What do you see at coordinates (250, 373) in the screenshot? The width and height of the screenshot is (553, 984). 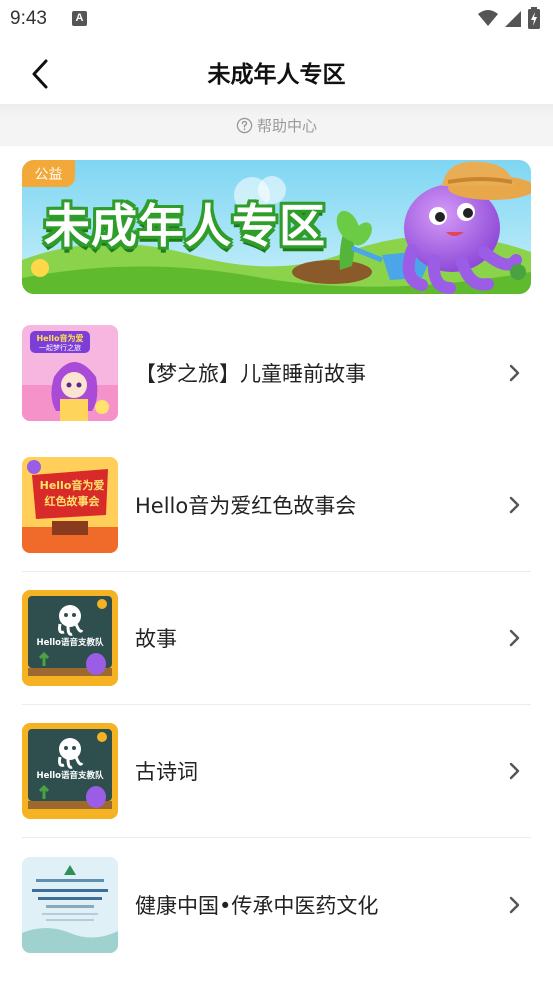 I see `item-title: 【梦之旅】儿童睡前故事` at bounding box center [250, 373].